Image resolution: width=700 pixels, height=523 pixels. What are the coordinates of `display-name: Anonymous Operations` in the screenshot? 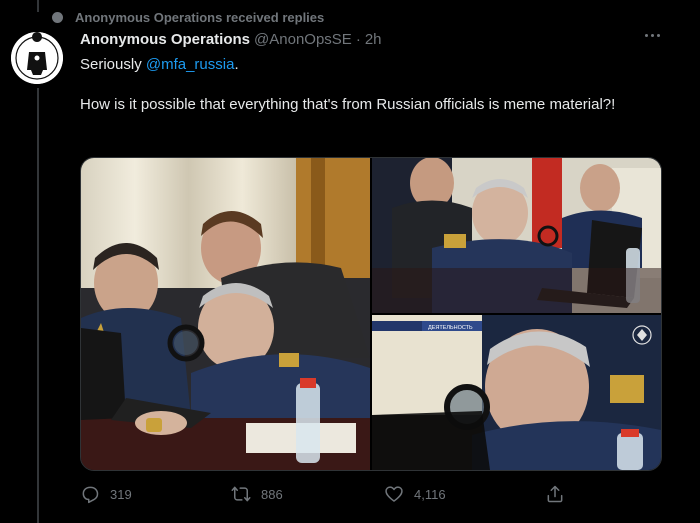 It's located at (165, 39).